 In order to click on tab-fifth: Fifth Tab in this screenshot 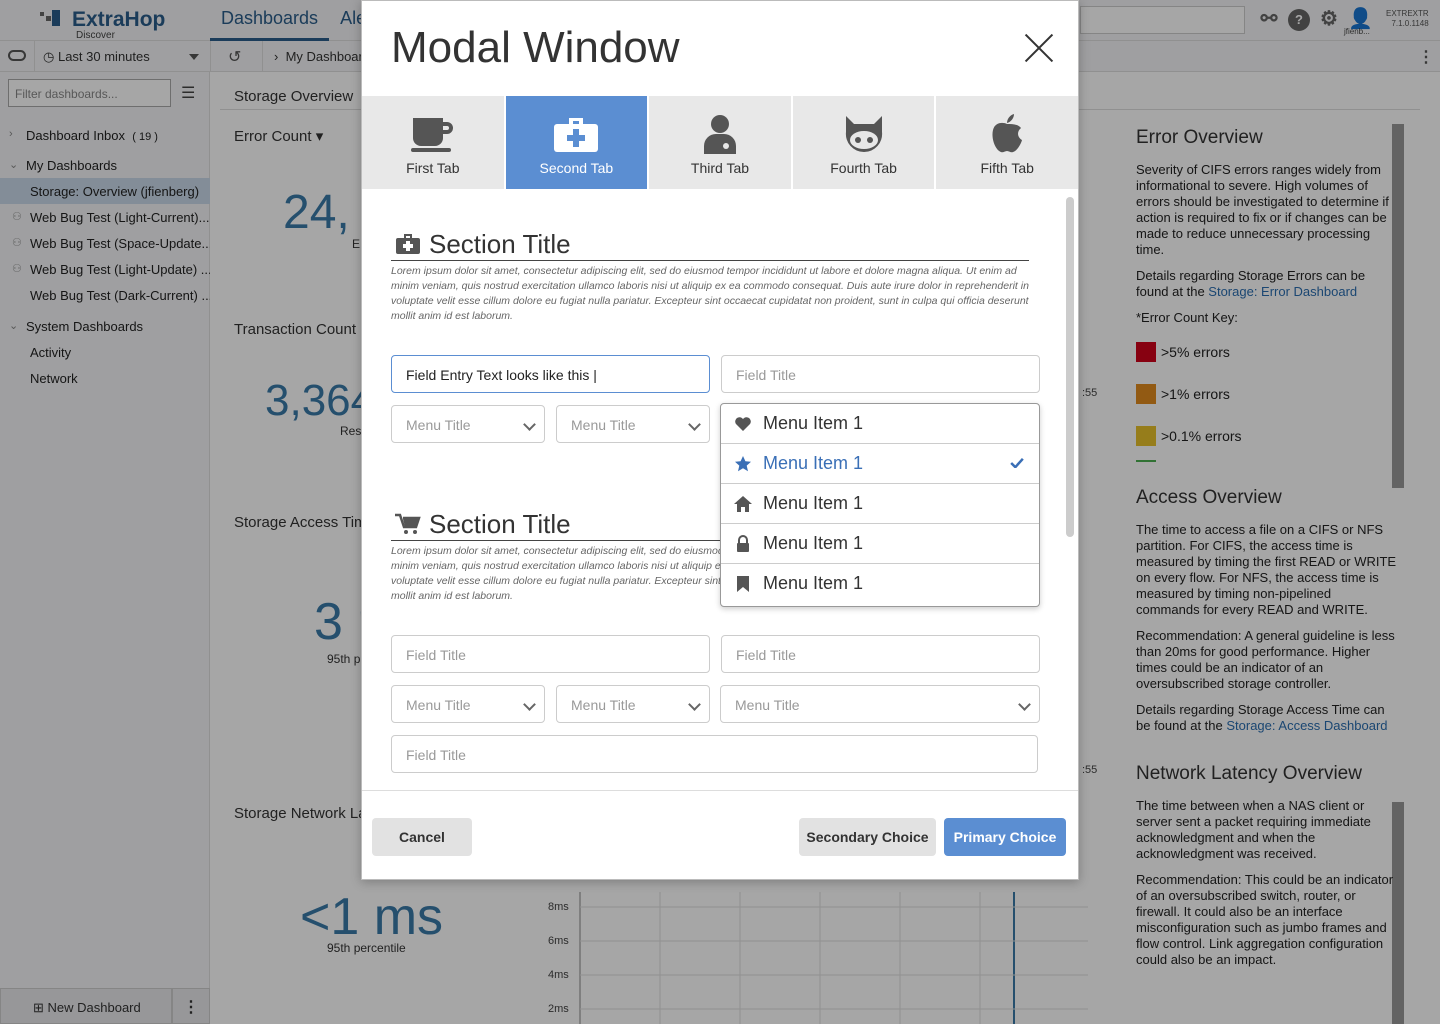, I will do `click(1007, 142)`.